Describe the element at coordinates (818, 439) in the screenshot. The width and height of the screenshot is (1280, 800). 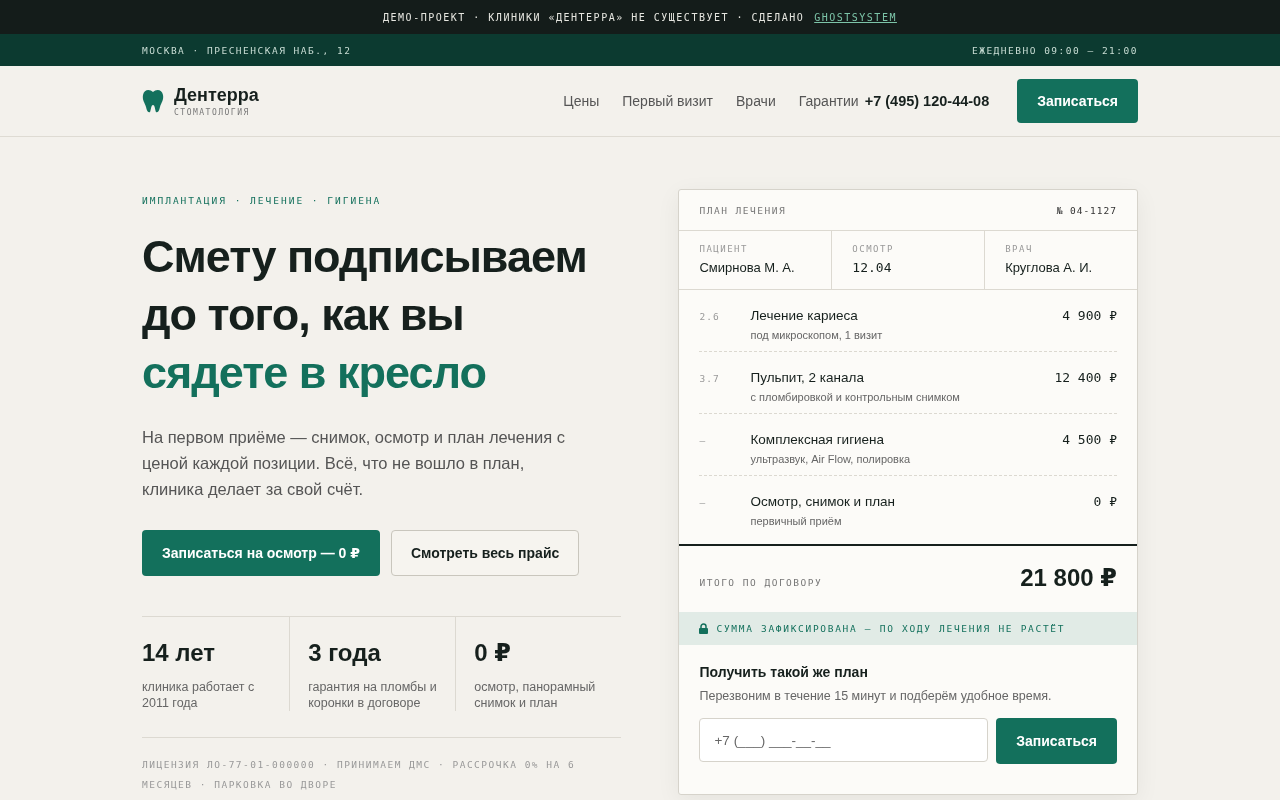
I see `item-name: Комплексная гигиена` at that location.